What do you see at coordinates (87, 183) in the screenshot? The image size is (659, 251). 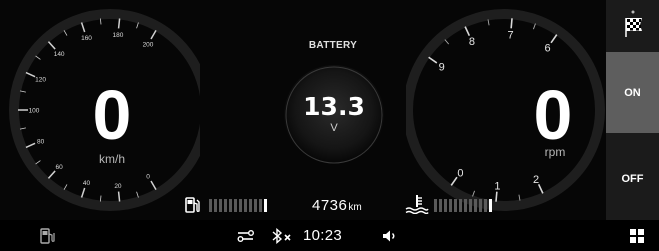 I see `speed-tick-label: 40` at bounding box center [87, 183].